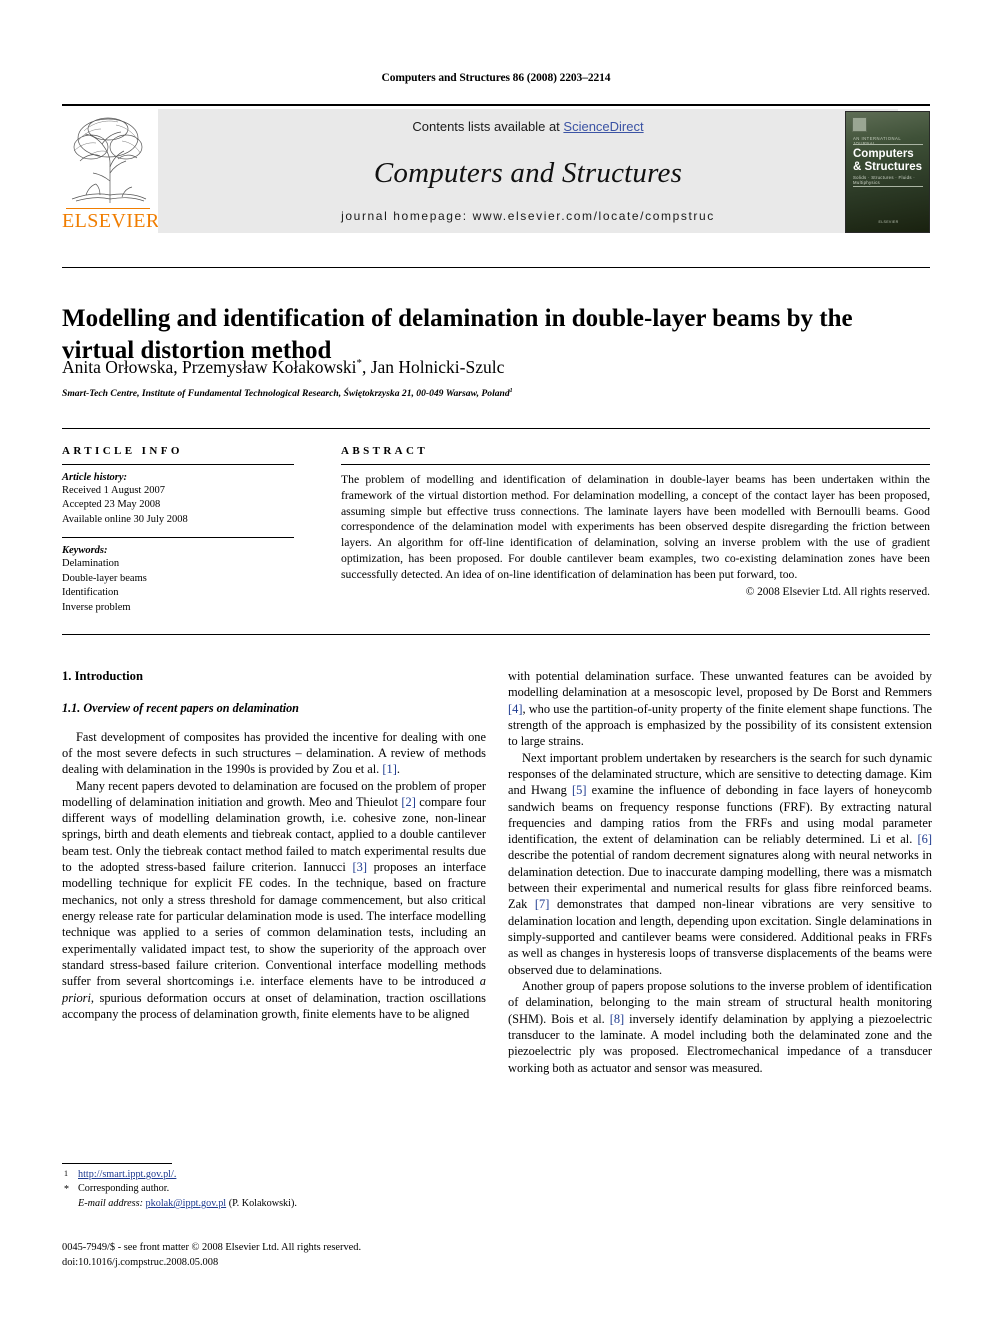  What do you see at coordinates (113, 490) in the screenshot?
I see `article-history-received: Received 1 August 2007` at bounding box center [113, 490].